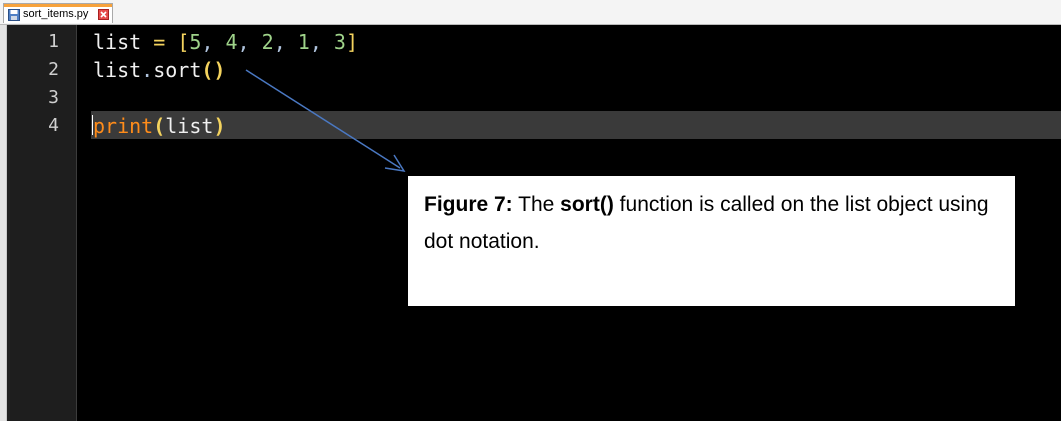  What do you see at coordinates (530, 12) in the screenshot?
I see `tab-bar: sort_items.py` at bounding box center [530, 12].